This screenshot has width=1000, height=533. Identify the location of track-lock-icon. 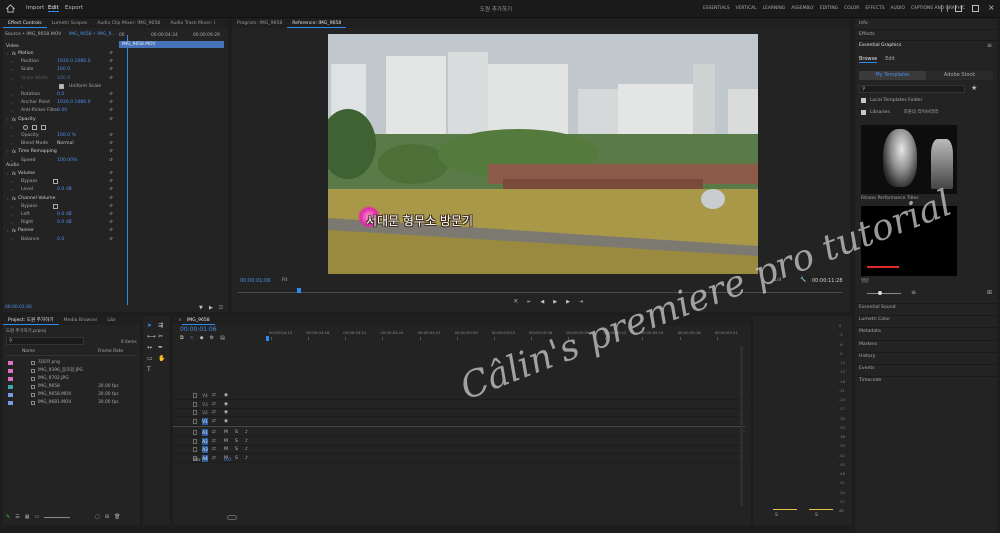
(195, 404).